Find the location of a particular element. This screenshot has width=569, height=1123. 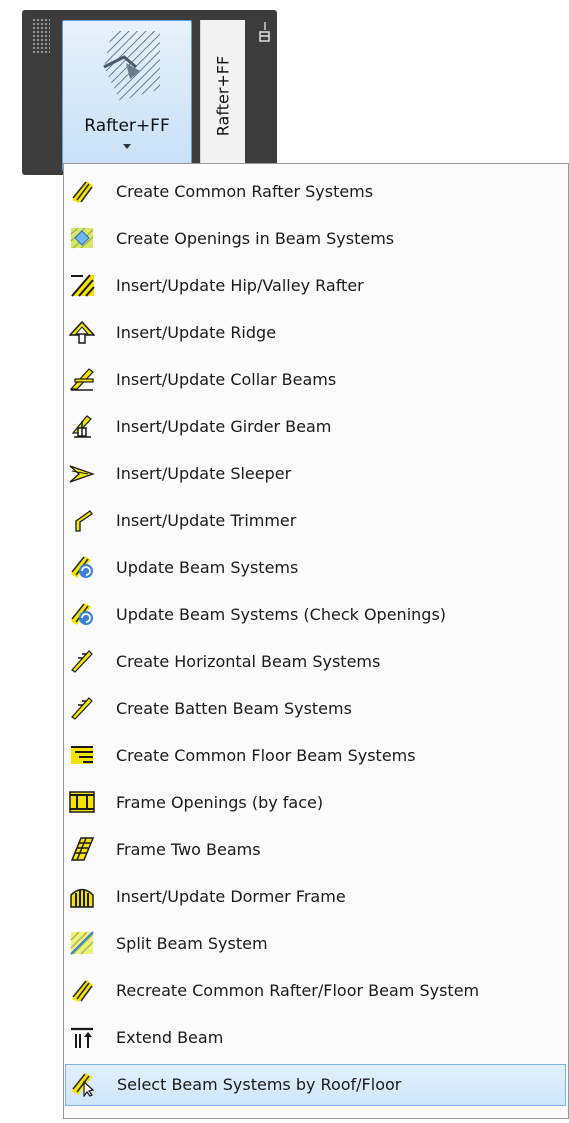

menu-item-label: Frame Two Beams is located at coordinates (188, 849).